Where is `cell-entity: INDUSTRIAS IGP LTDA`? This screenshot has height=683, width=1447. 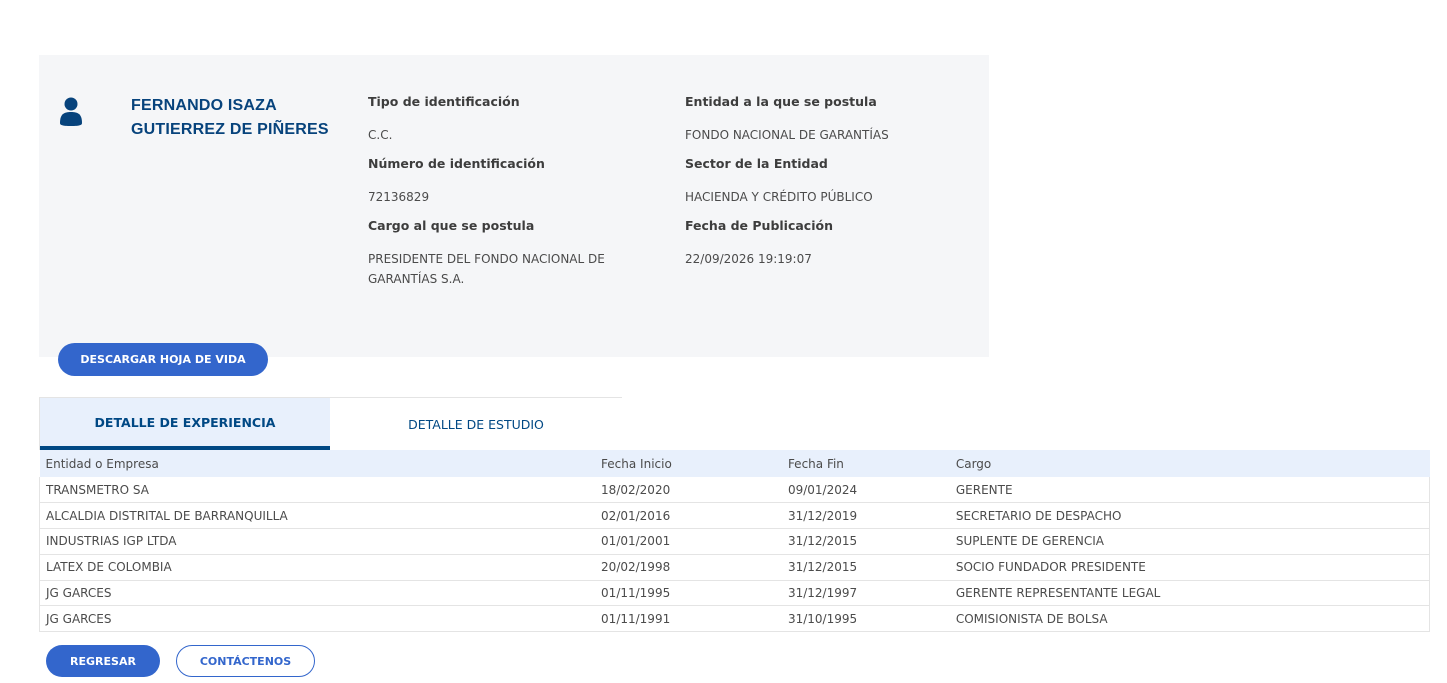
cell-entity: INDUSTRIAS IGP LTDA is located at coordinates (317, 541).